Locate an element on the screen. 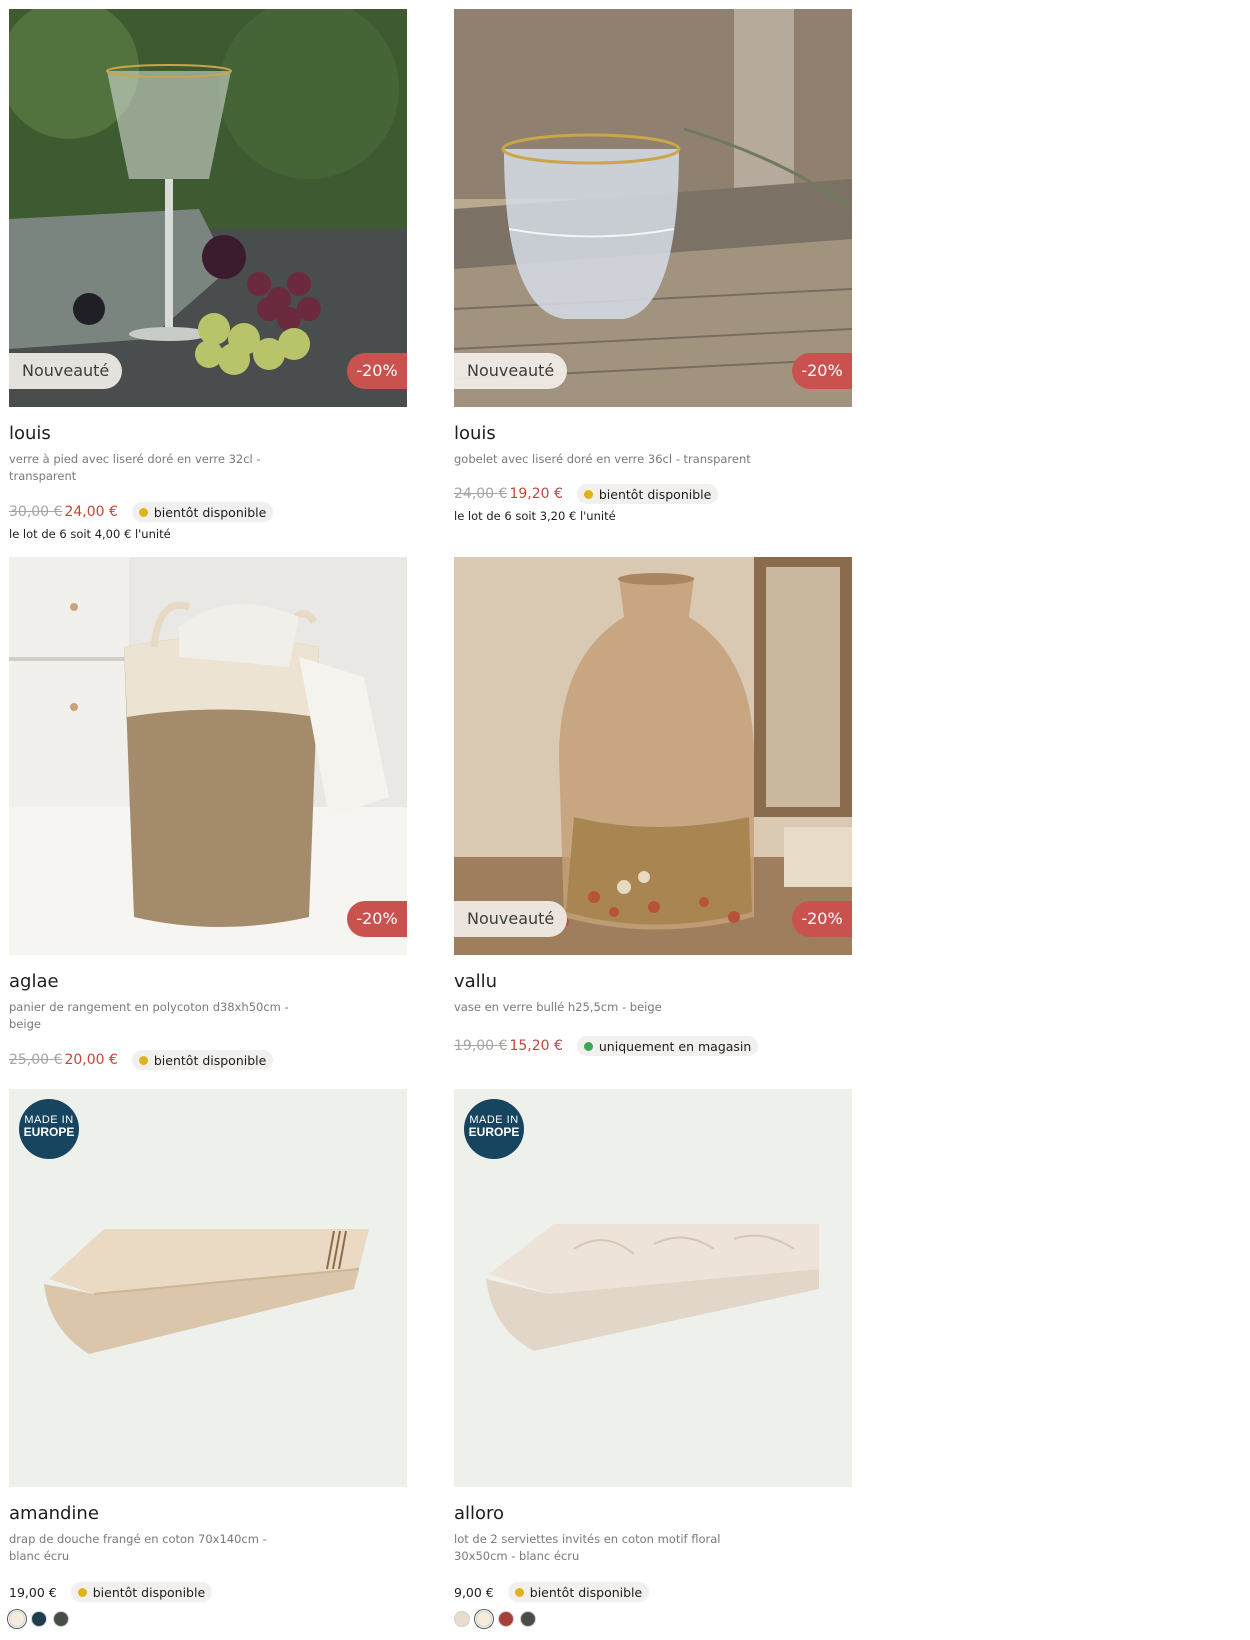  product-image: -20% is located at coordinates (208, 756).